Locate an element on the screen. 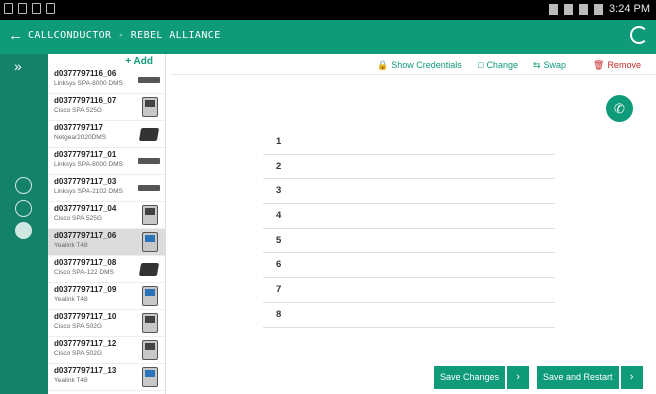 This screenshot has width=656, height=394. device-list-item: d0377797117_08 Cisco SPA-122 DMS is located at coordinates (106, 269).